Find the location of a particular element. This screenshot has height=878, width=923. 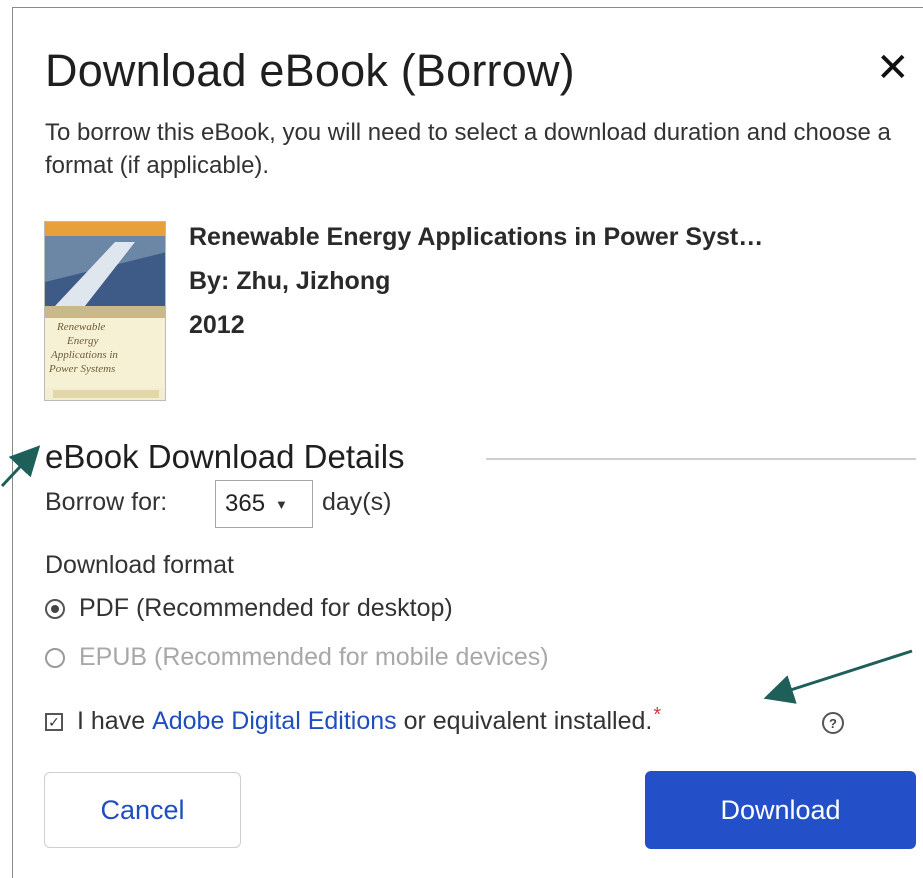

help-icon: ? is located at coordinates (833, 723).